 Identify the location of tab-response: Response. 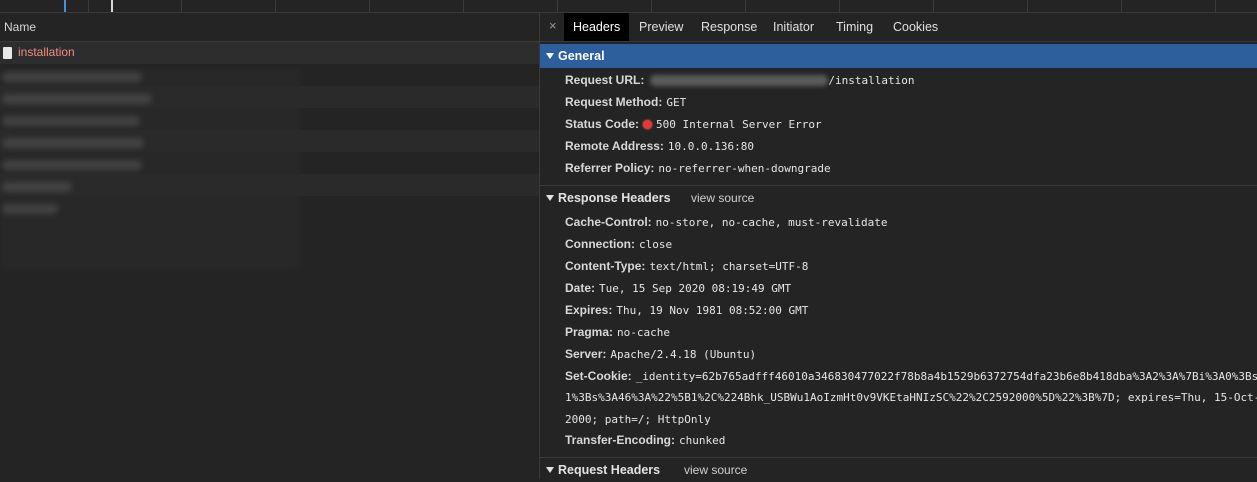
(729, 27).